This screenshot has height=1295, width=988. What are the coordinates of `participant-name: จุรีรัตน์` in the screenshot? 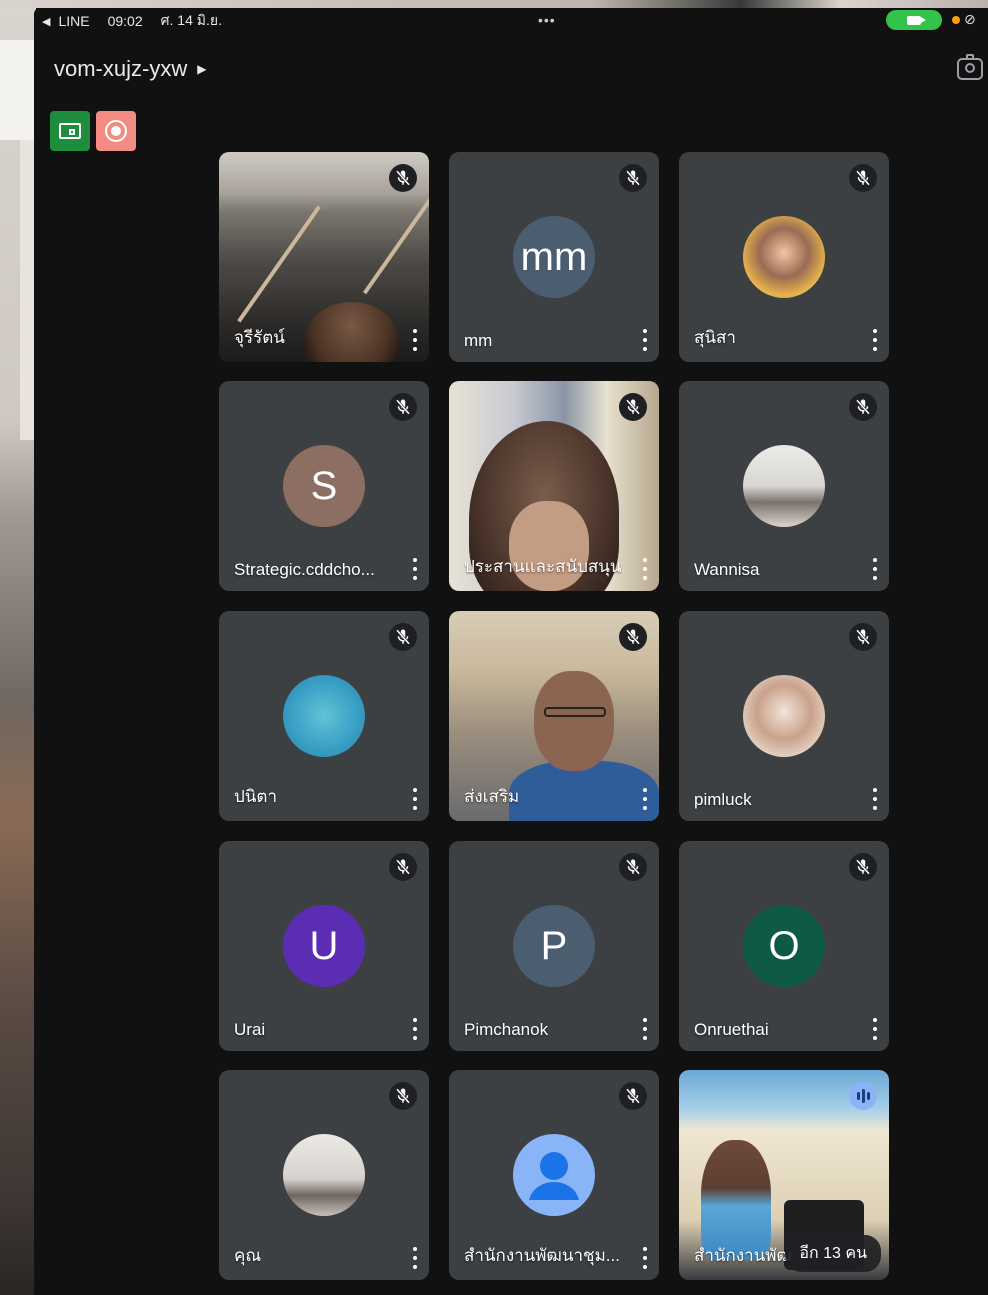 It's located at (259, 337).